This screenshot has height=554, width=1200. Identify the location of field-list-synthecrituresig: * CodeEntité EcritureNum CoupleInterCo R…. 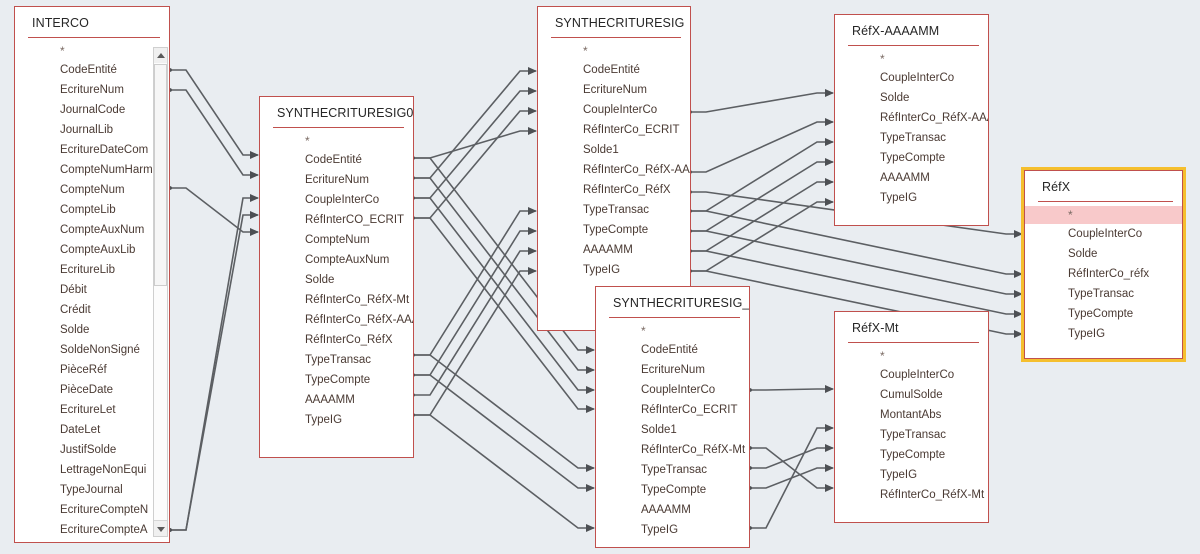
(614, 159).